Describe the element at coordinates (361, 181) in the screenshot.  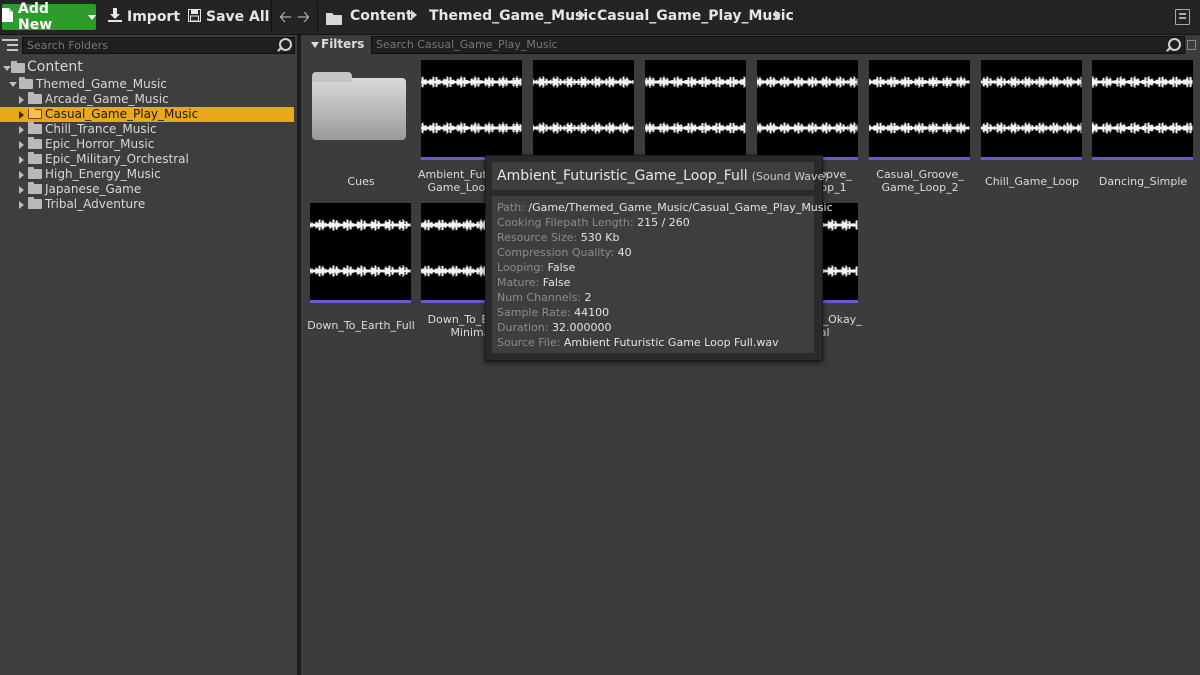
I see `asset-label: Cues` at that location.